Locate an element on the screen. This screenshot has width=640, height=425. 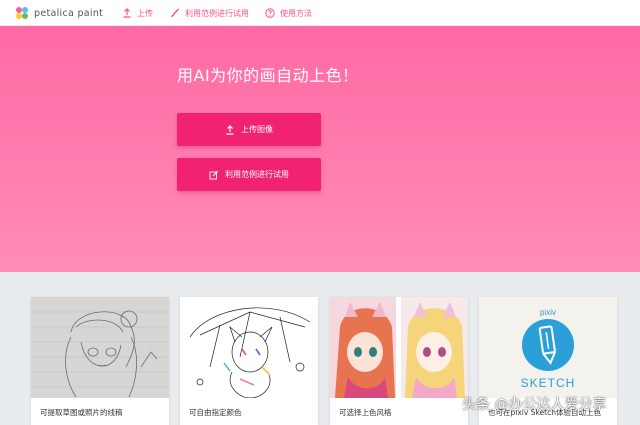
logo: petalica paint is located at coordinates (58, 13).